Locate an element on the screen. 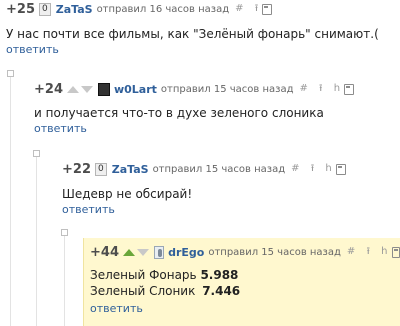 This screenshot has height=326, width=400. rating-label: Зеленый Слоник is located at coordinates (143, 291).